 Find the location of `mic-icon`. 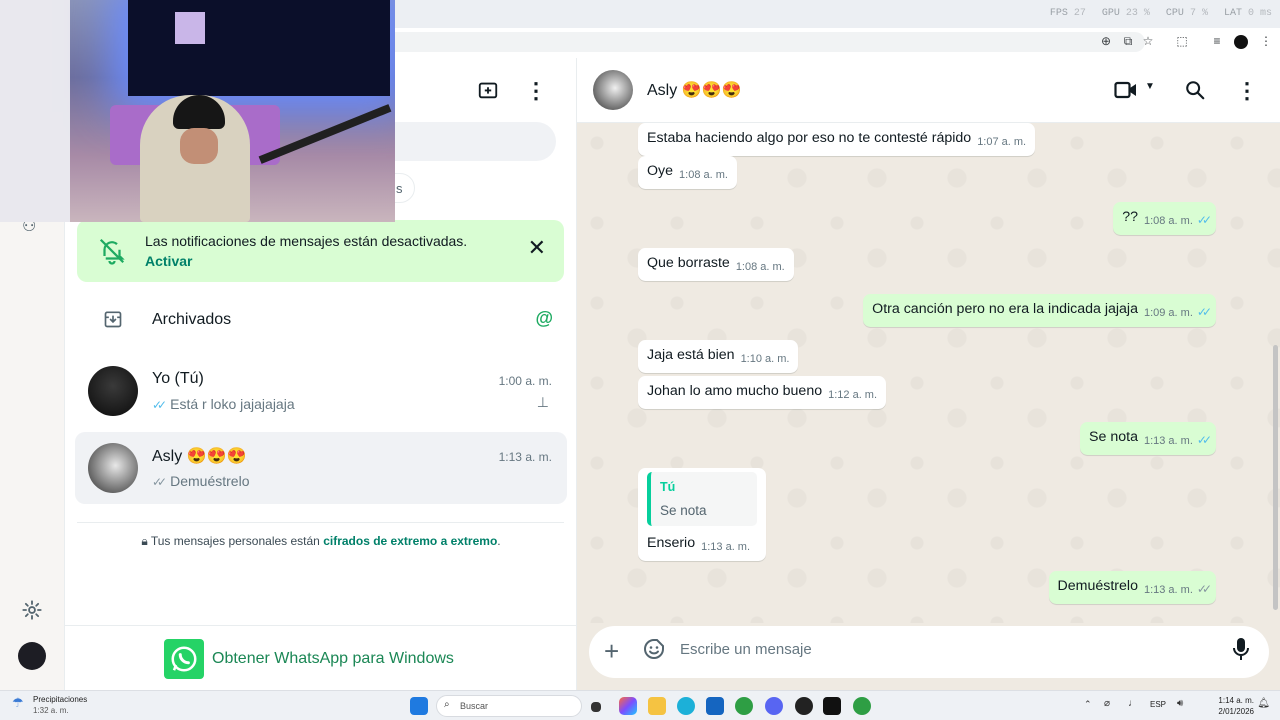

mic-icon is located at coordinates (1241, 649).